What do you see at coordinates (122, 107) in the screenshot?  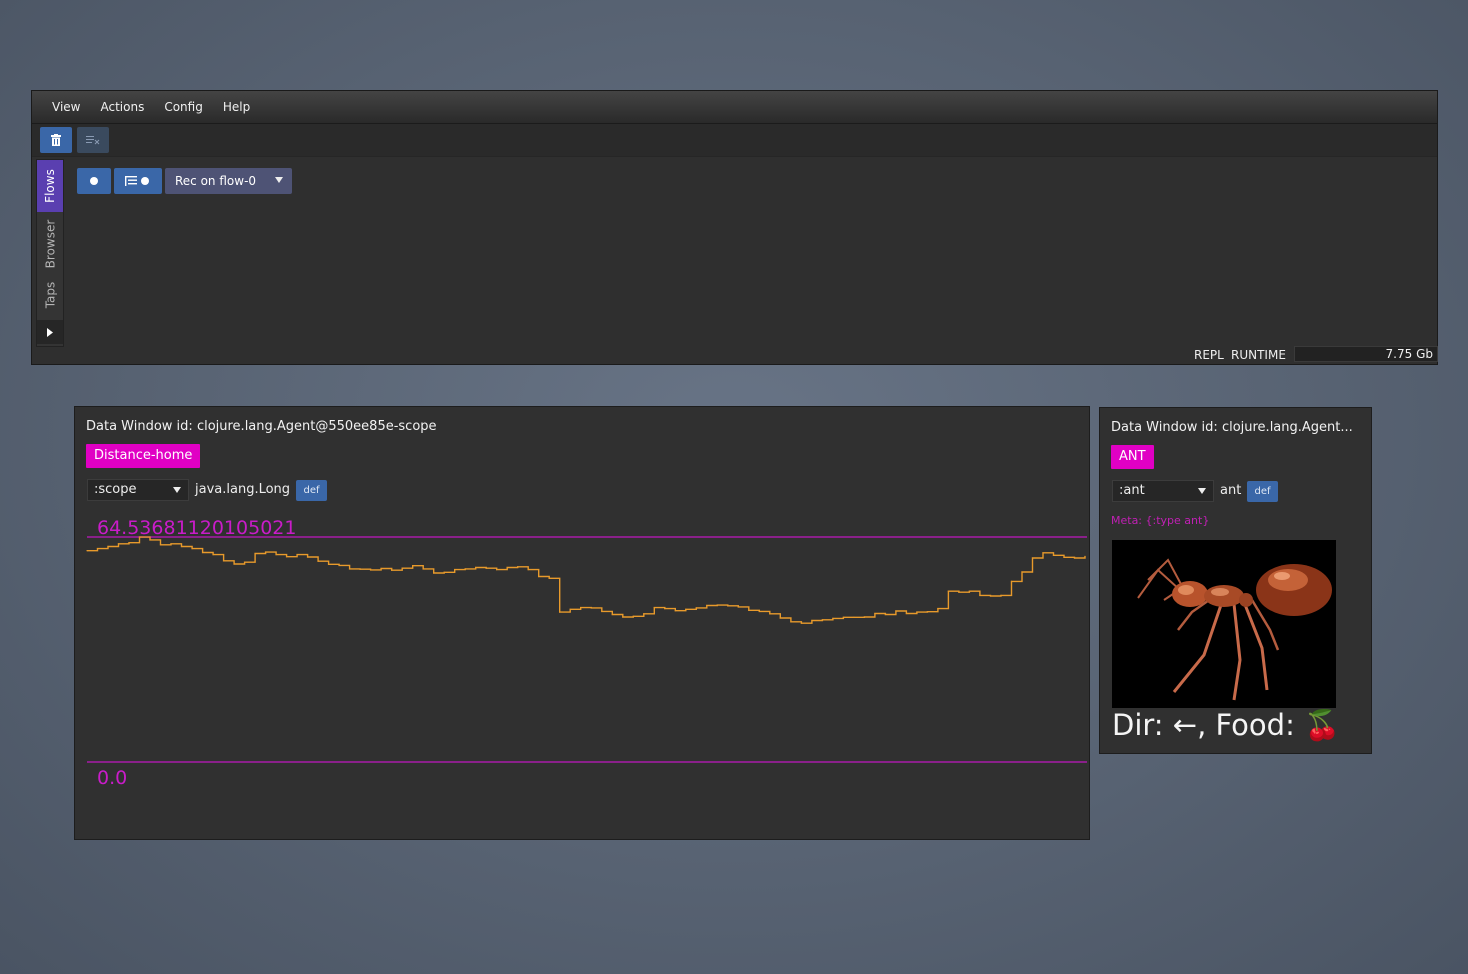 I see `menu-actions: Actions` at bounding box center [122, 107].